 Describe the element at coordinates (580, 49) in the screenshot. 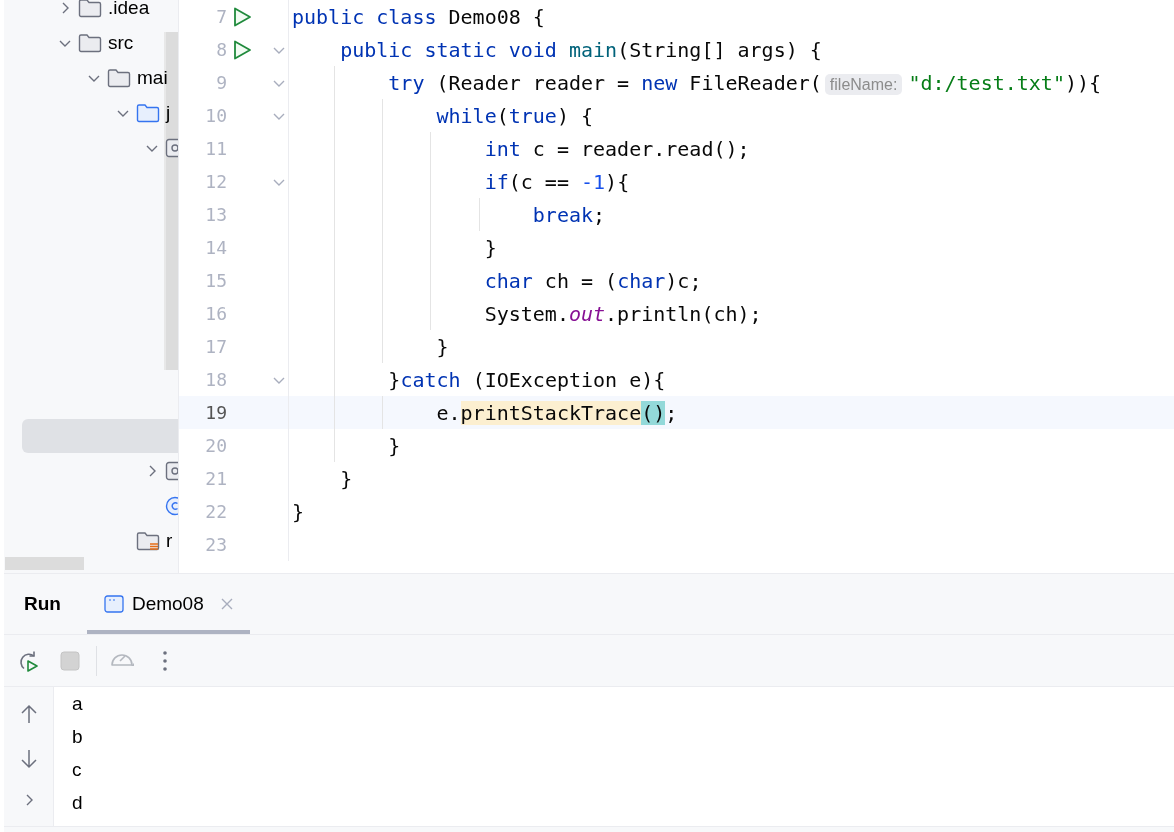

I see `code-line: public static void main(String[] args) {` at that location.